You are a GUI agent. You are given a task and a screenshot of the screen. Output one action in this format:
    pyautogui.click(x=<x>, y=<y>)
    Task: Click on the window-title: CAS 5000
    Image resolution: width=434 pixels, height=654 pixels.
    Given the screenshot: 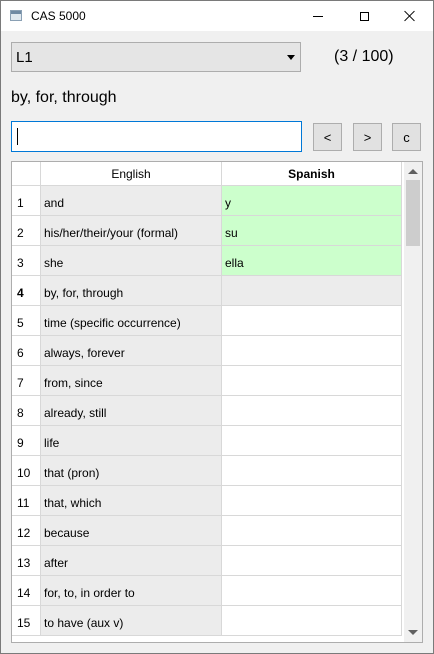 What is the action you would take?
    pyautogui.click(x=58, y=16)
    